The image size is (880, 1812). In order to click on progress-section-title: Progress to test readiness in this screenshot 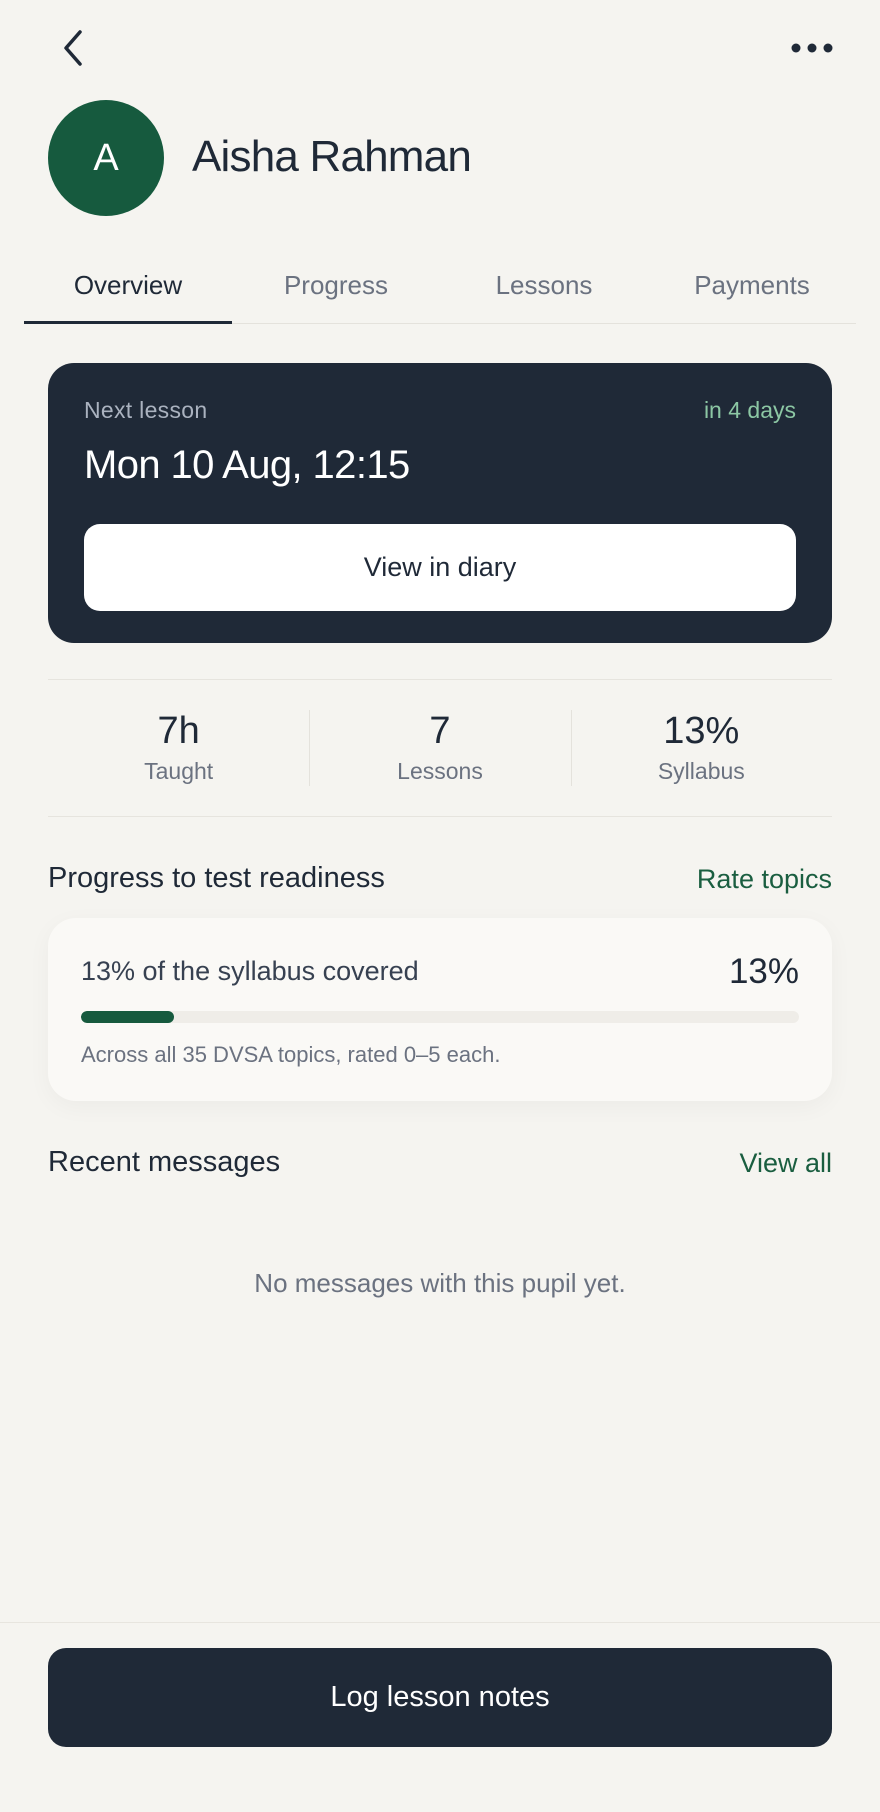, I will do `click(216, 878)`.